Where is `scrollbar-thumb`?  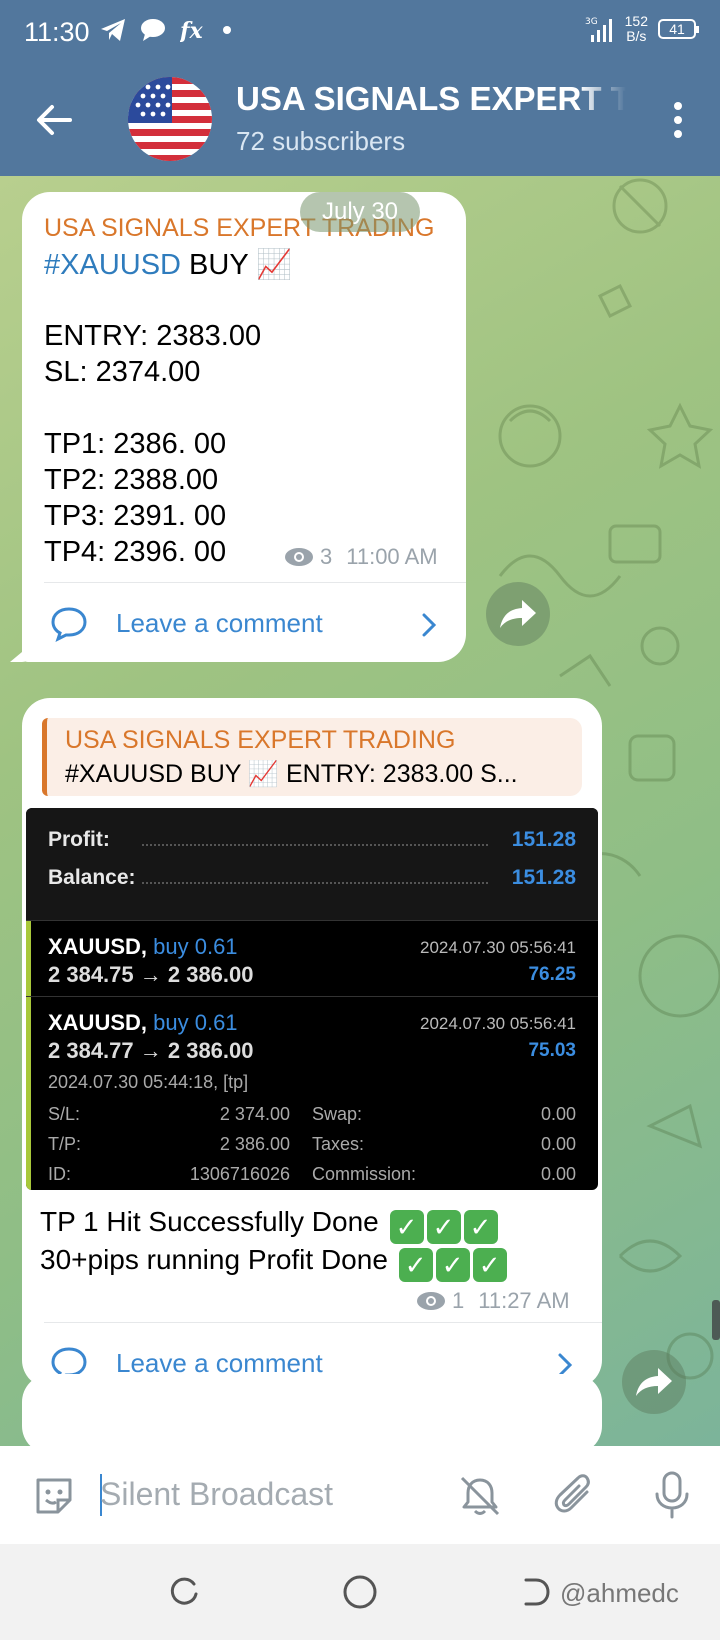
scrollbar-thumb is located at coordinates (716, 1320).